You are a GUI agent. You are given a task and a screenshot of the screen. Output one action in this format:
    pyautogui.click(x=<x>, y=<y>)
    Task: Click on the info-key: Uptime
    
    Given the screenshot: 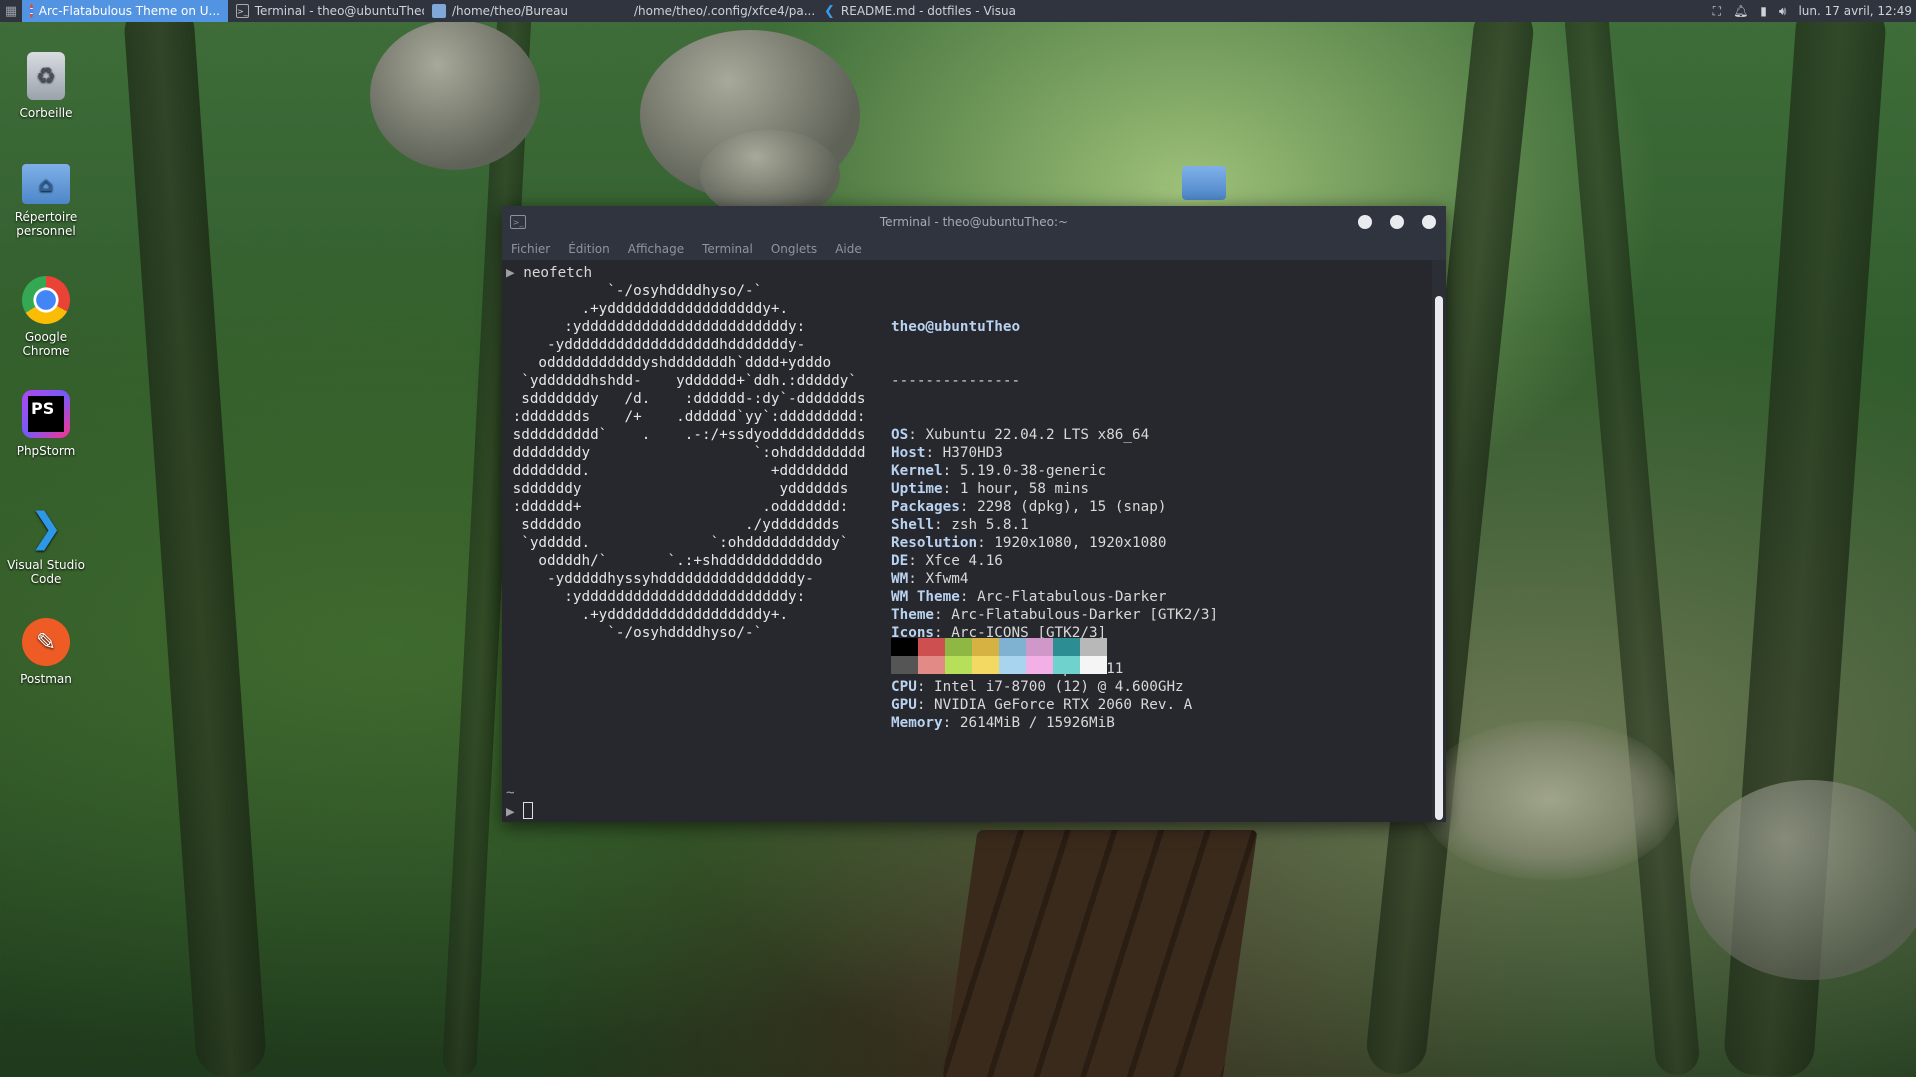 What is the action you would take?
    pyautogui.click(x=917, y=489)
    